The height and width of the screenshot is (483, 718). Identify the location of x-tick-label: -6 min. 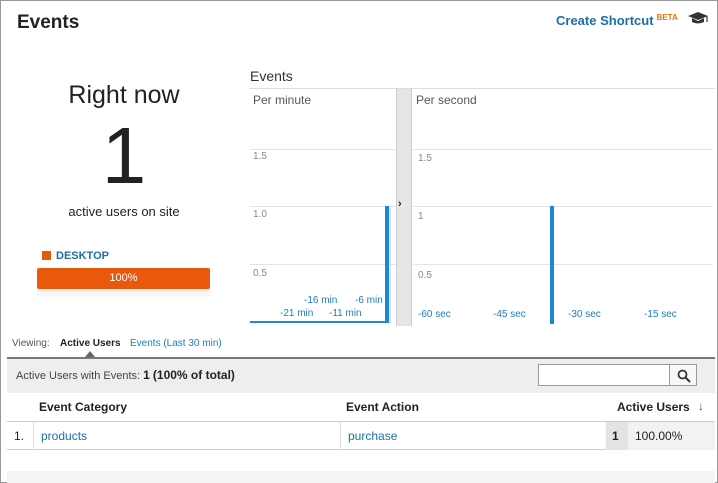
(369, 300).